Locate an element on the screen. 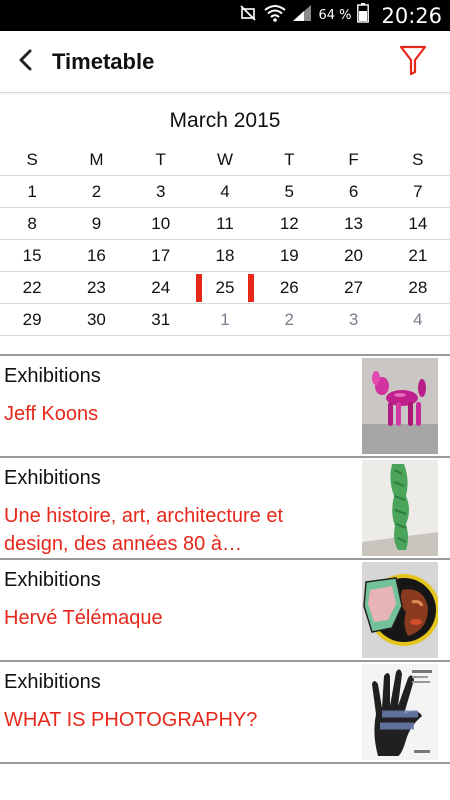 Image resolution: width=450 pixels, height=800 pixels. event-title: WHAT IS PHOTOGRAPHY? is located at coordinates (131, 720).